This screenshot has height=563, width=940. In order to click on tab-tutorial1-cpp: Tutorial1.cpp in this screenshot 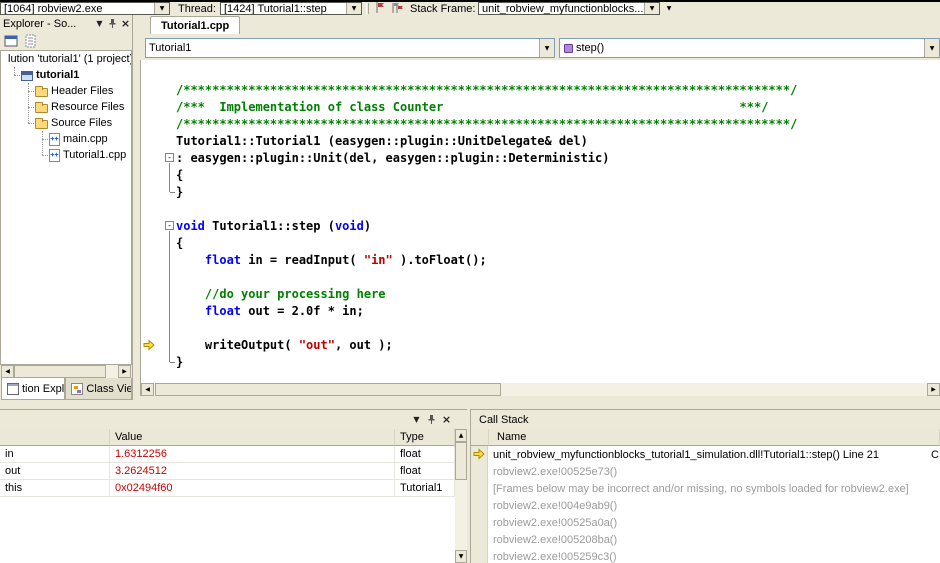, I will do `click(195, 25)`.